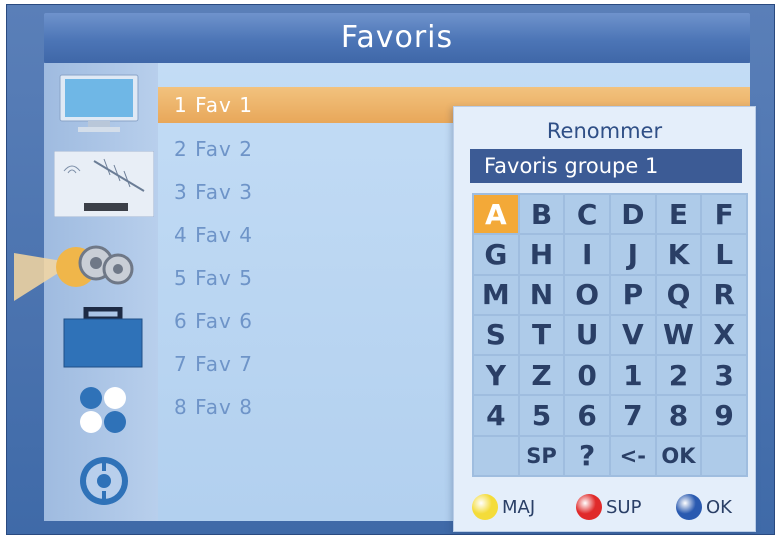 The image size is (779, 537). I want to click on legend-label: OK, so click(719, 507).